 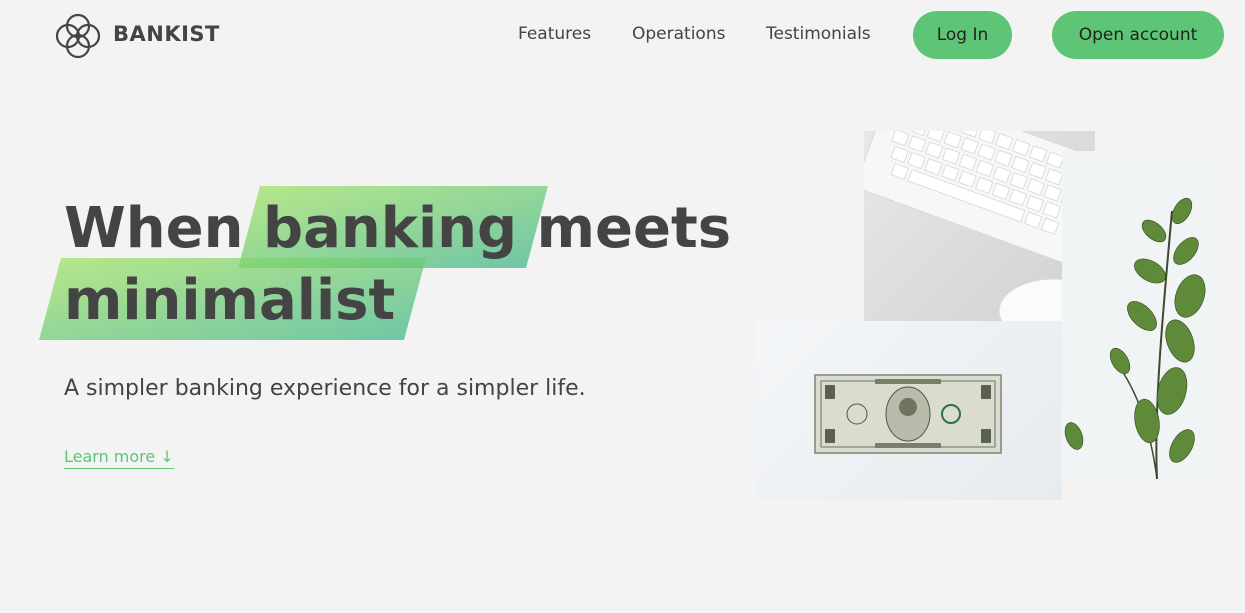 What do you see at coordinates (390, 229) in the screenshot?
I see `title-highlight-banking: banking` at bounding box center [390, 229].